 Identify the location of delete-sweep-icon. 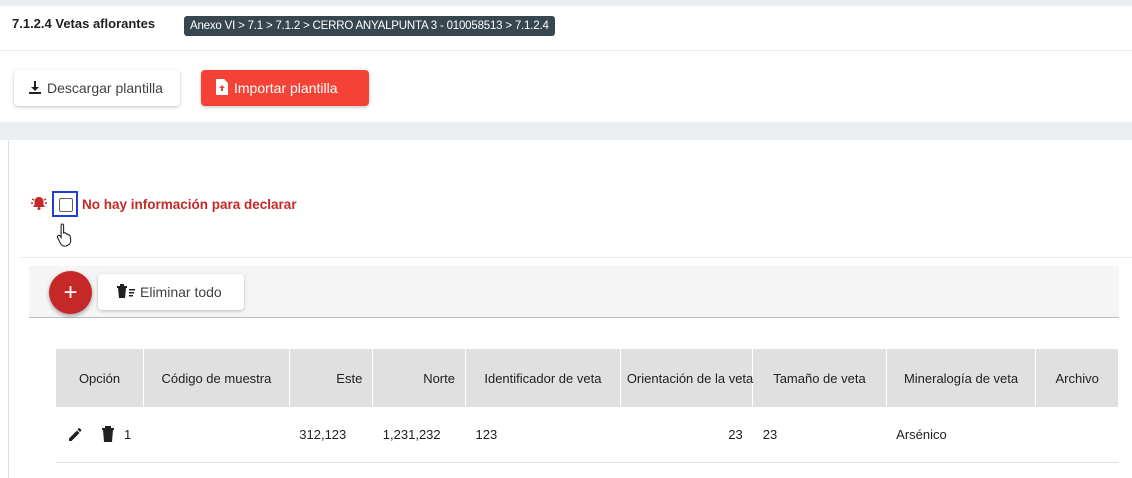
(128, 292).